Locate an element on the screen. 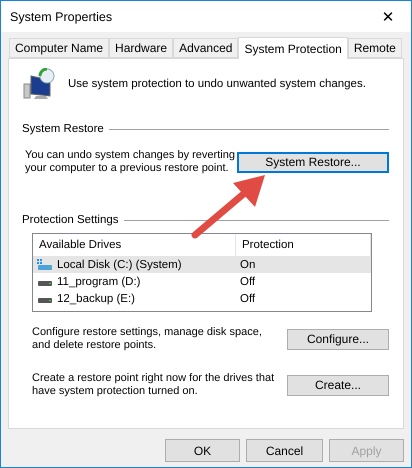 The image size is (412, 468). tab: System Protection is located at coordinates (293, 48).